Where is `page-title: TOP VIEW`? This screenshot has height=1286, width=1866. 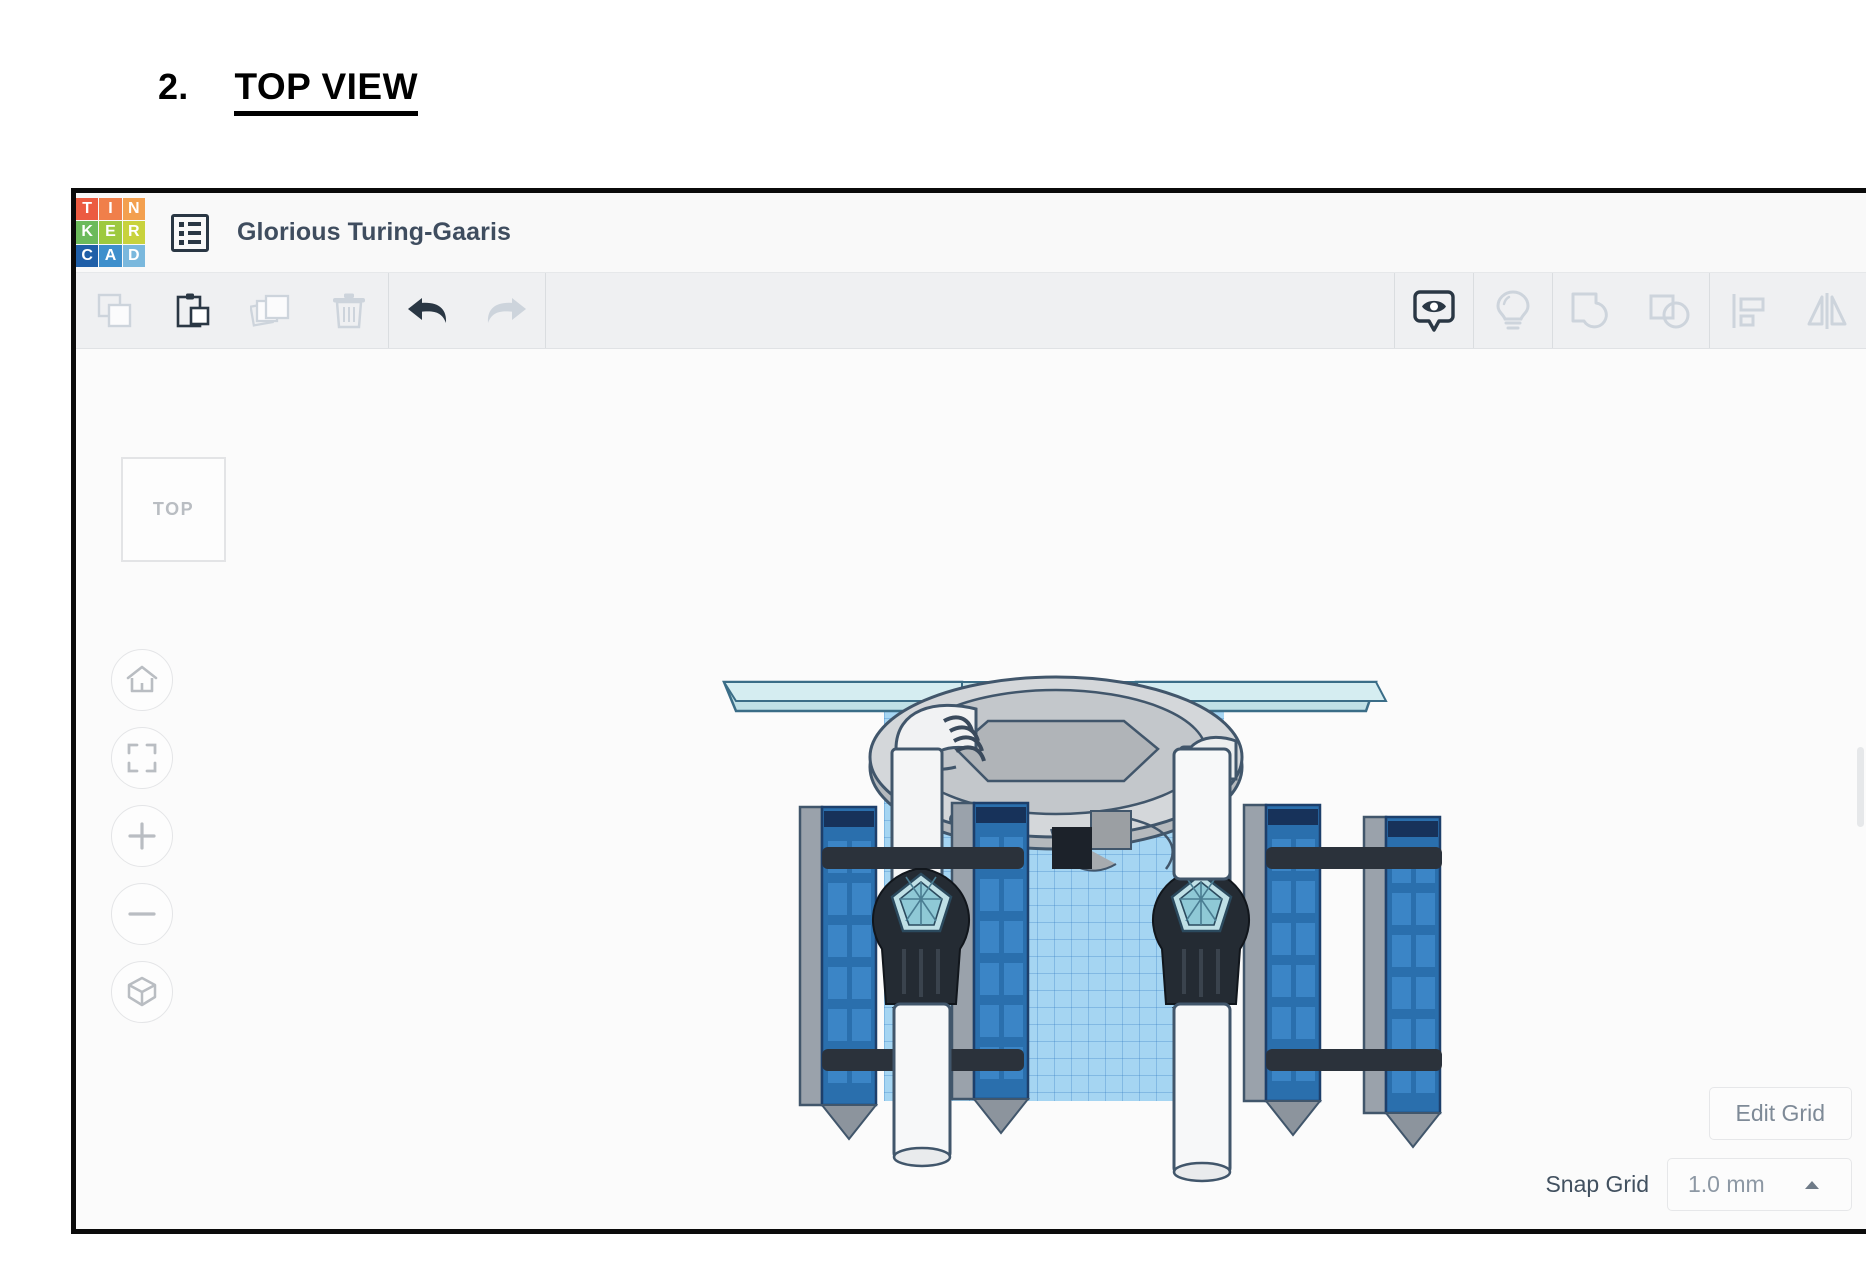
page-title: TOP VIEW is located at coordinates (326, 91).